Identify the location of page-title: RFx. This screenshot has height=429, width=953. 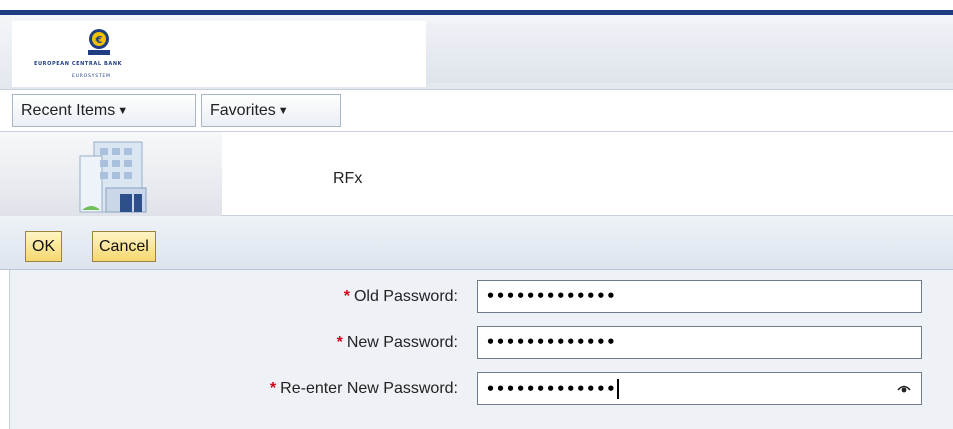
(348, 178).